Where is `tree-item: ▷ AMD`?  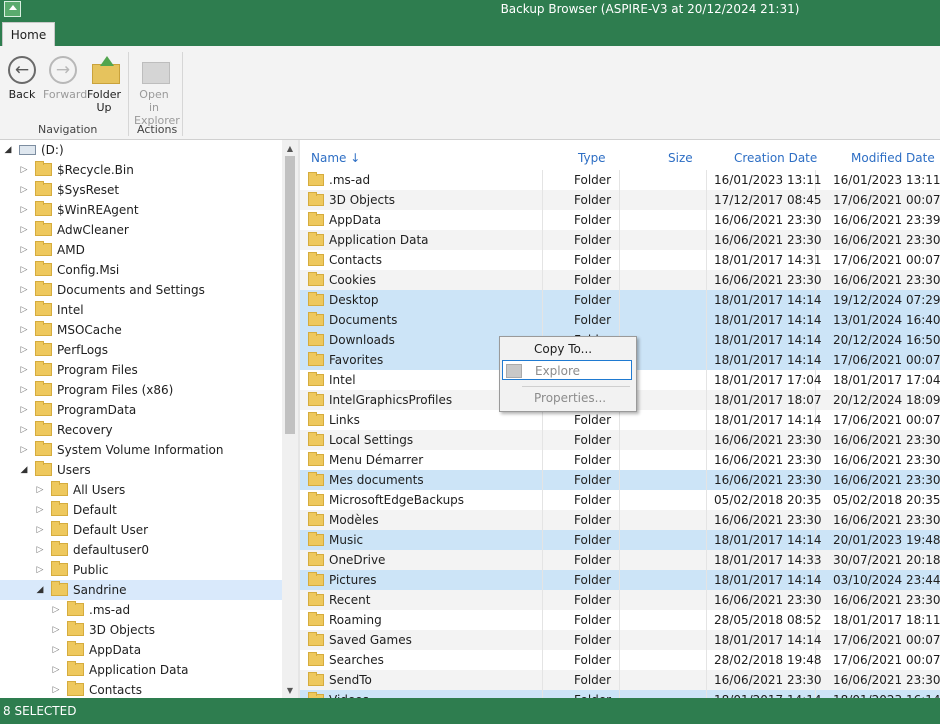
tree-item: ▷ AMD is located at coordinates (141, 250).